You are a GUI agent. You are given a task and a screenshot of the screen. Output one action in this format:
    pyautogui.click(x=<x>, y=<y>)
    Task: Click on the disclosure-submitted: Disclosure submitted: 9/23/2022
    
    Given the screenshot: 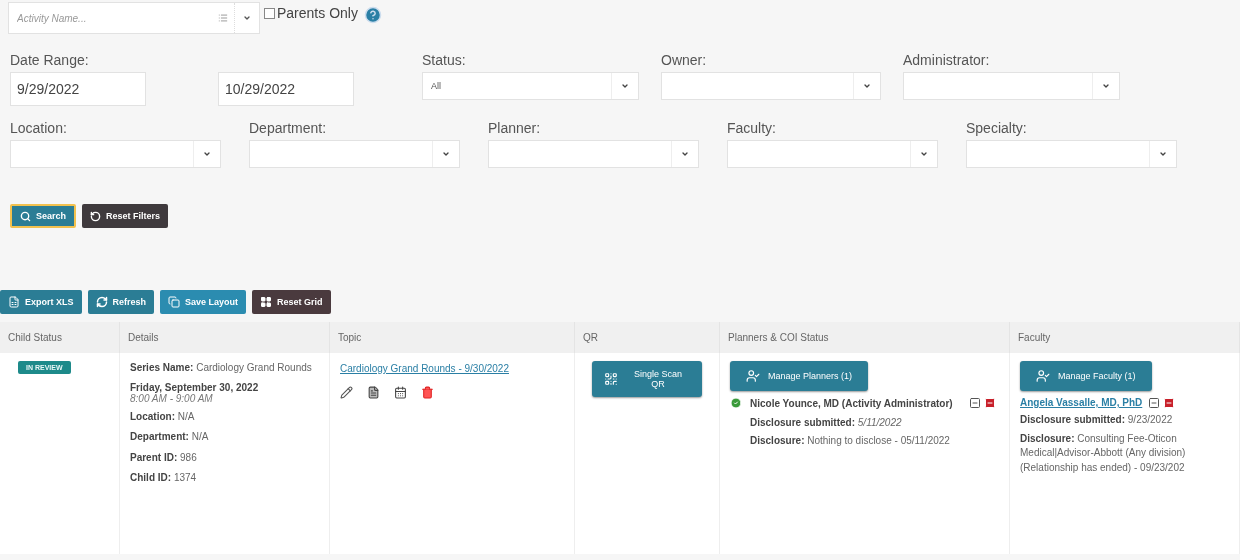 What is the action you would take?
    pyautogui.click(x=1097, y=420)
    